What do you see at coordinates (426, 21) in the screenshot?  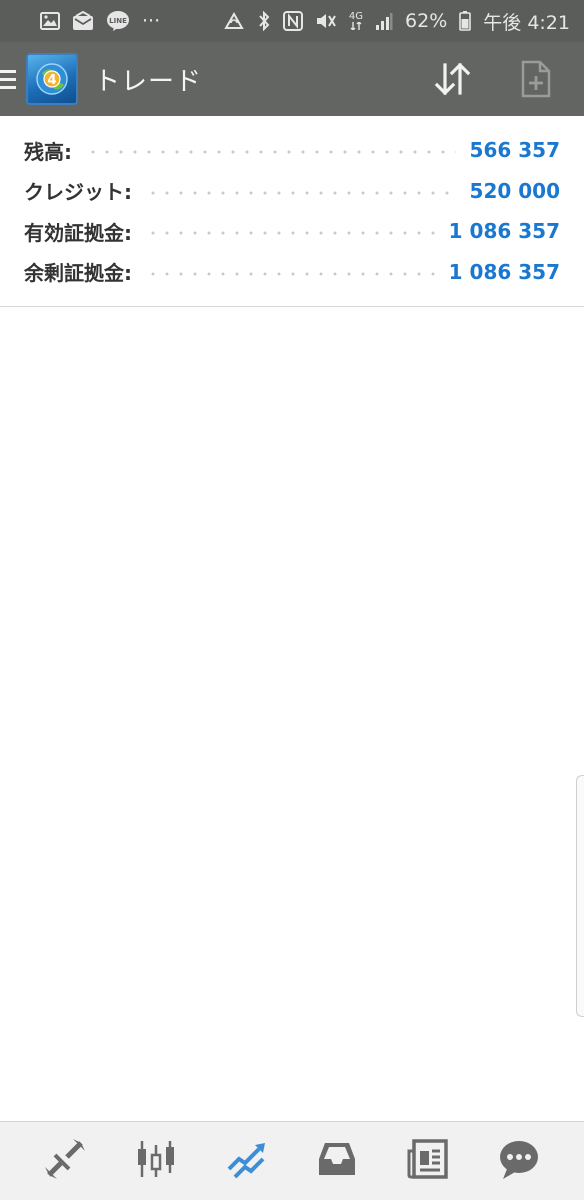 I see `battery-percent: 62%` at bounding box center [426, 21].